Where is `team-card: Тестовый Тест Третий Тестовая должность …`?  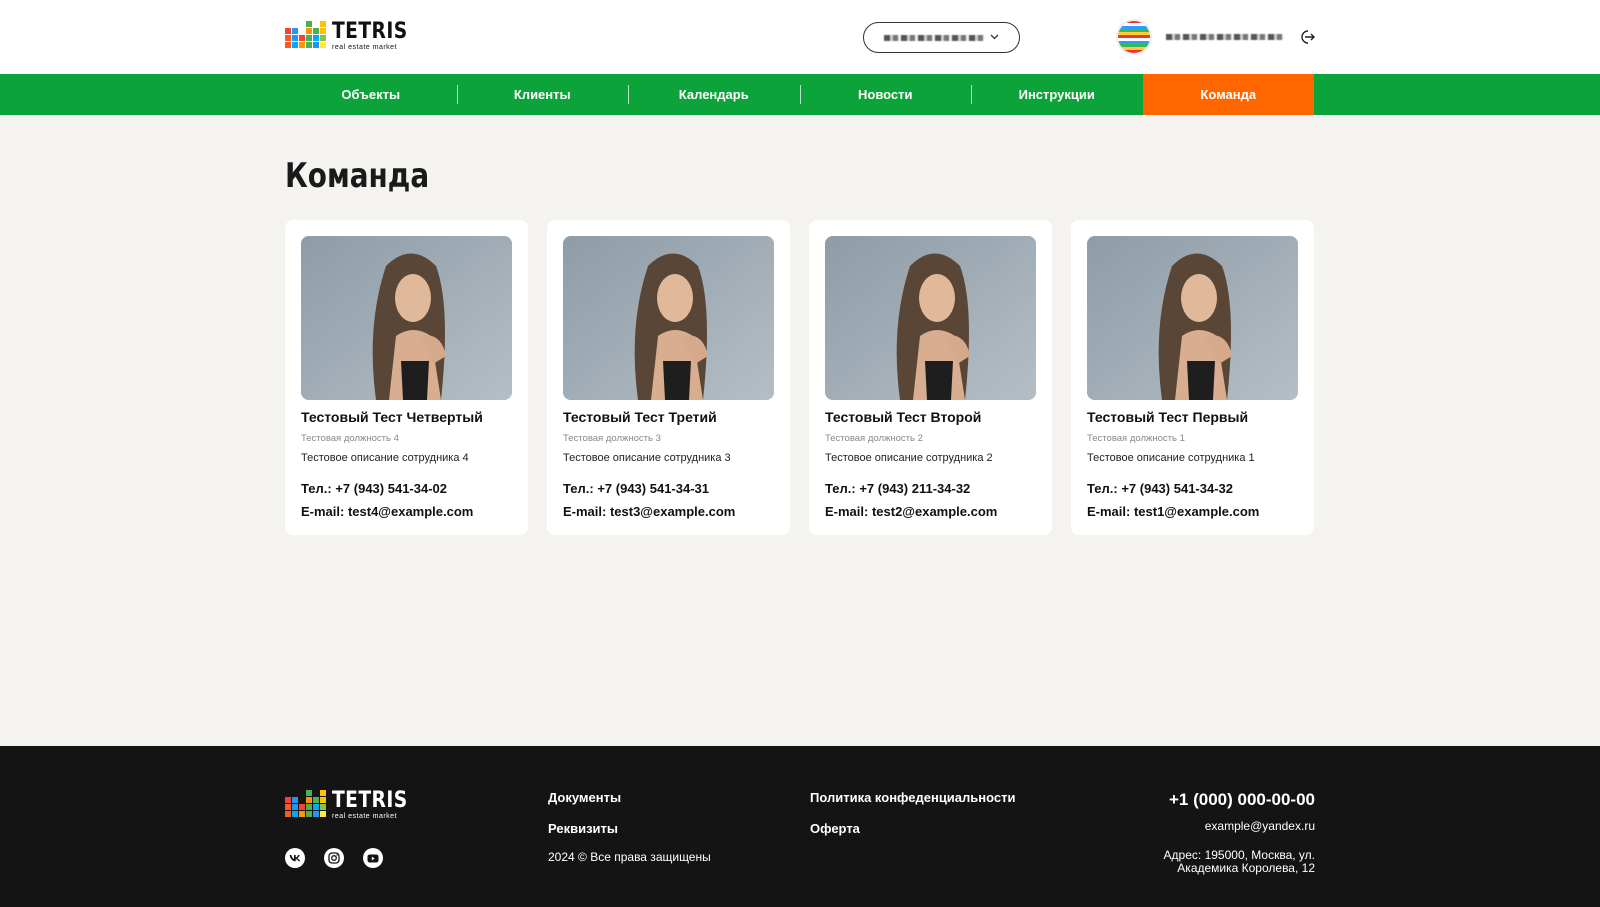
team-card: Тестовый Тест Третий Тестовая должность … is located at coordinates (668, 377).